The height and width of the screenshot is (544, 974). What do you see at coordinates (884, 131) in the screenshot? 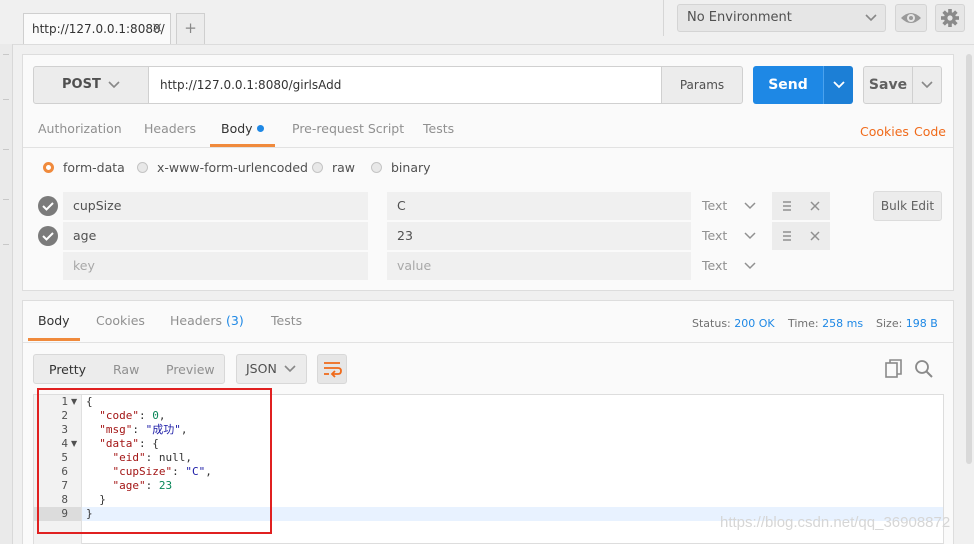
I see `cookies-link: Cookies` at bounding box center [884, 131].